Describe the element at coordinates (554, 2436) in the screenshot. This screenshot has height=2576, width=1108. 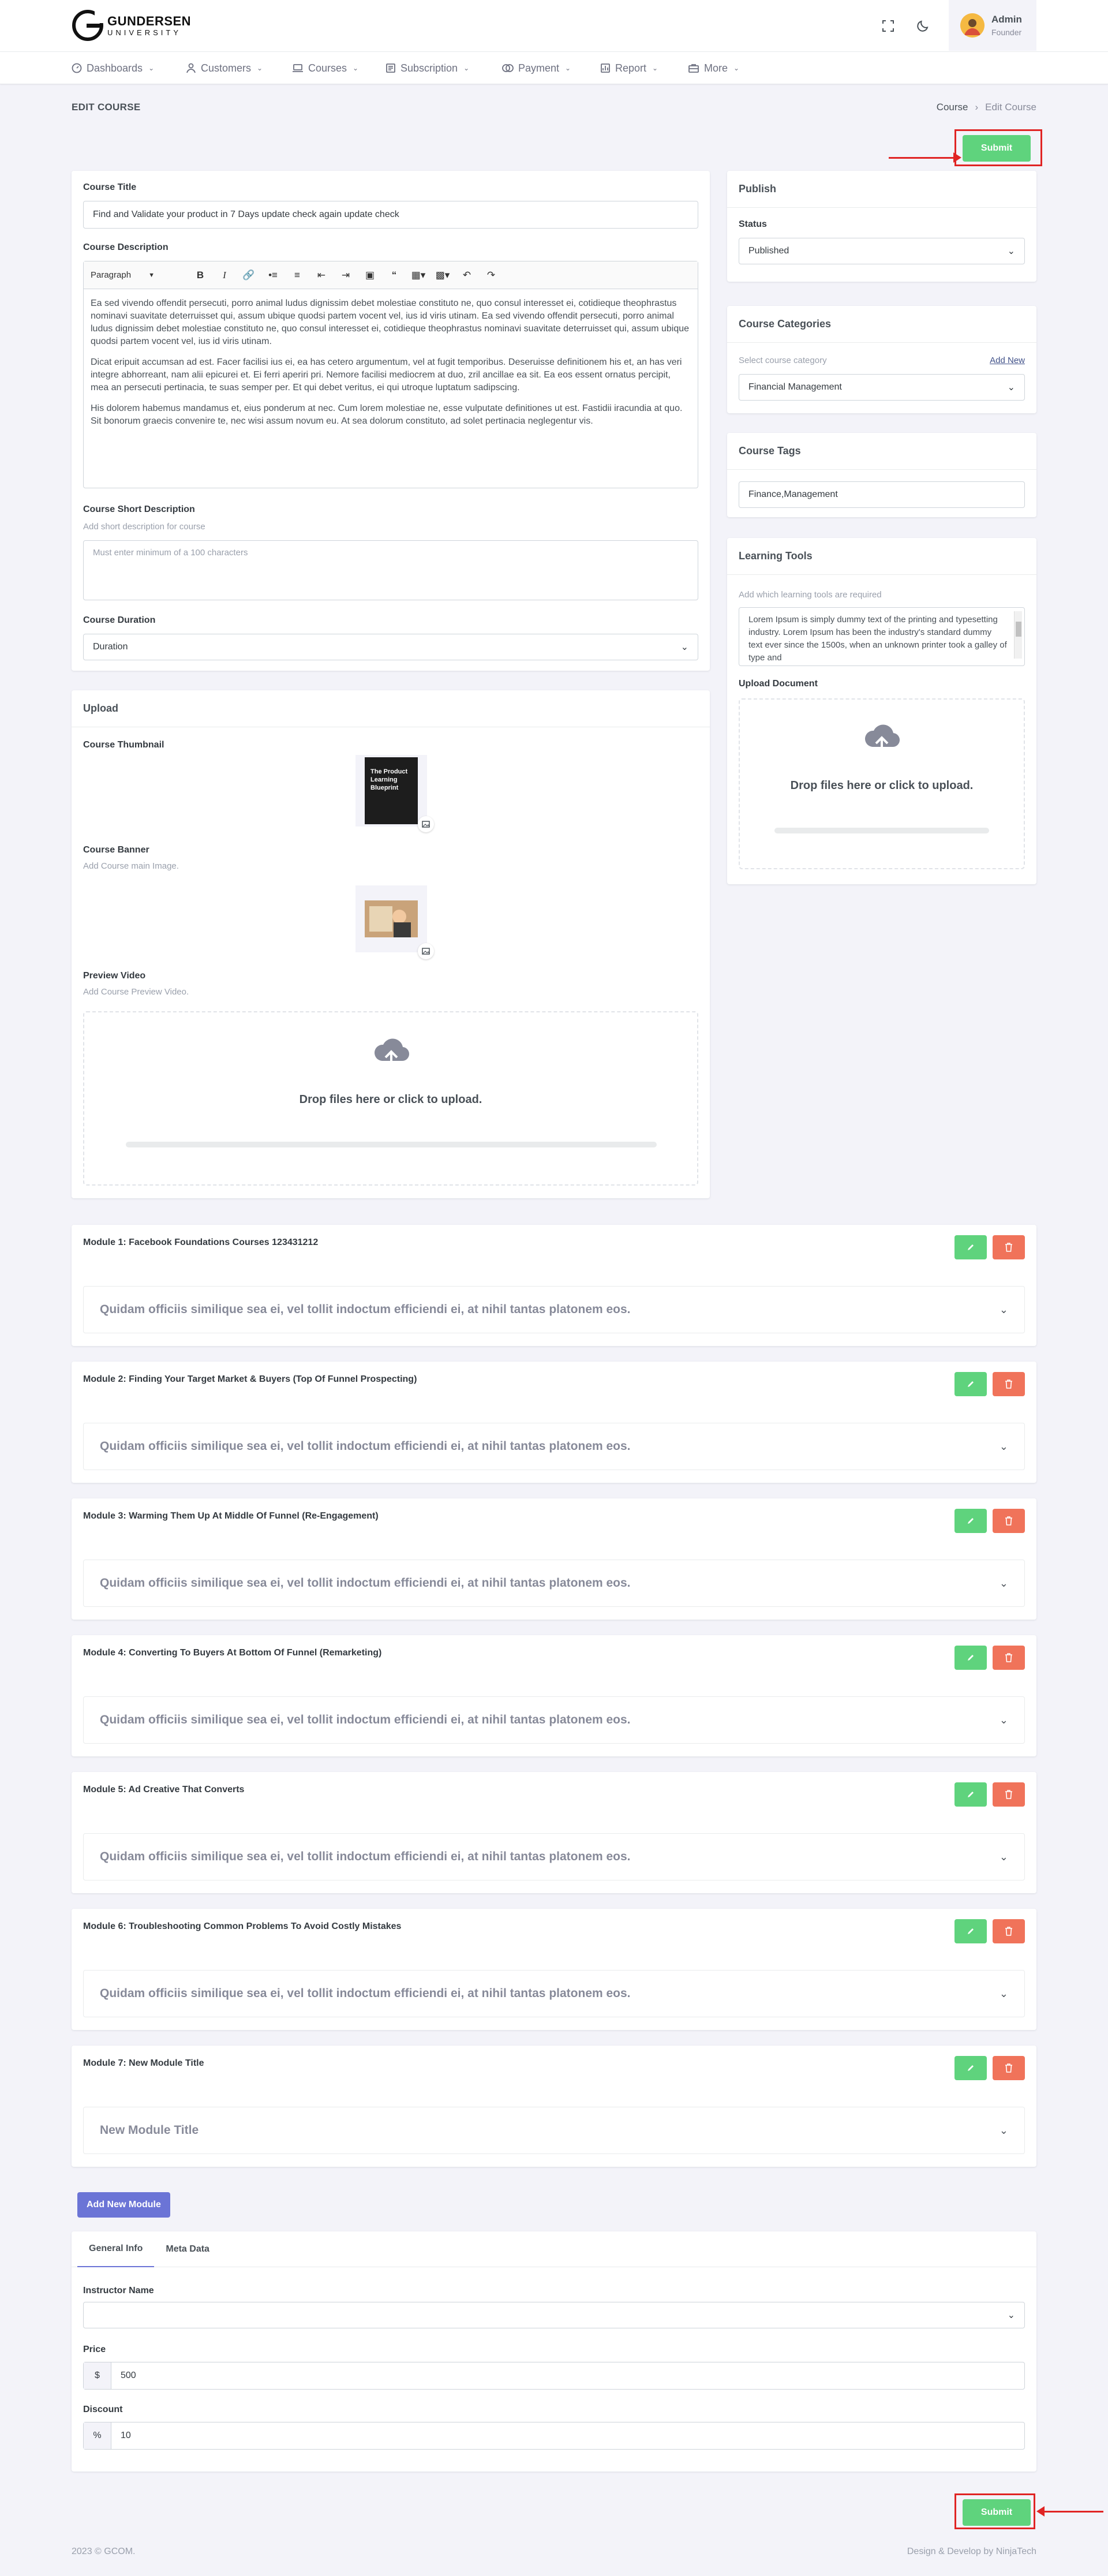
I see `discount-input-group: % 10` at that location.